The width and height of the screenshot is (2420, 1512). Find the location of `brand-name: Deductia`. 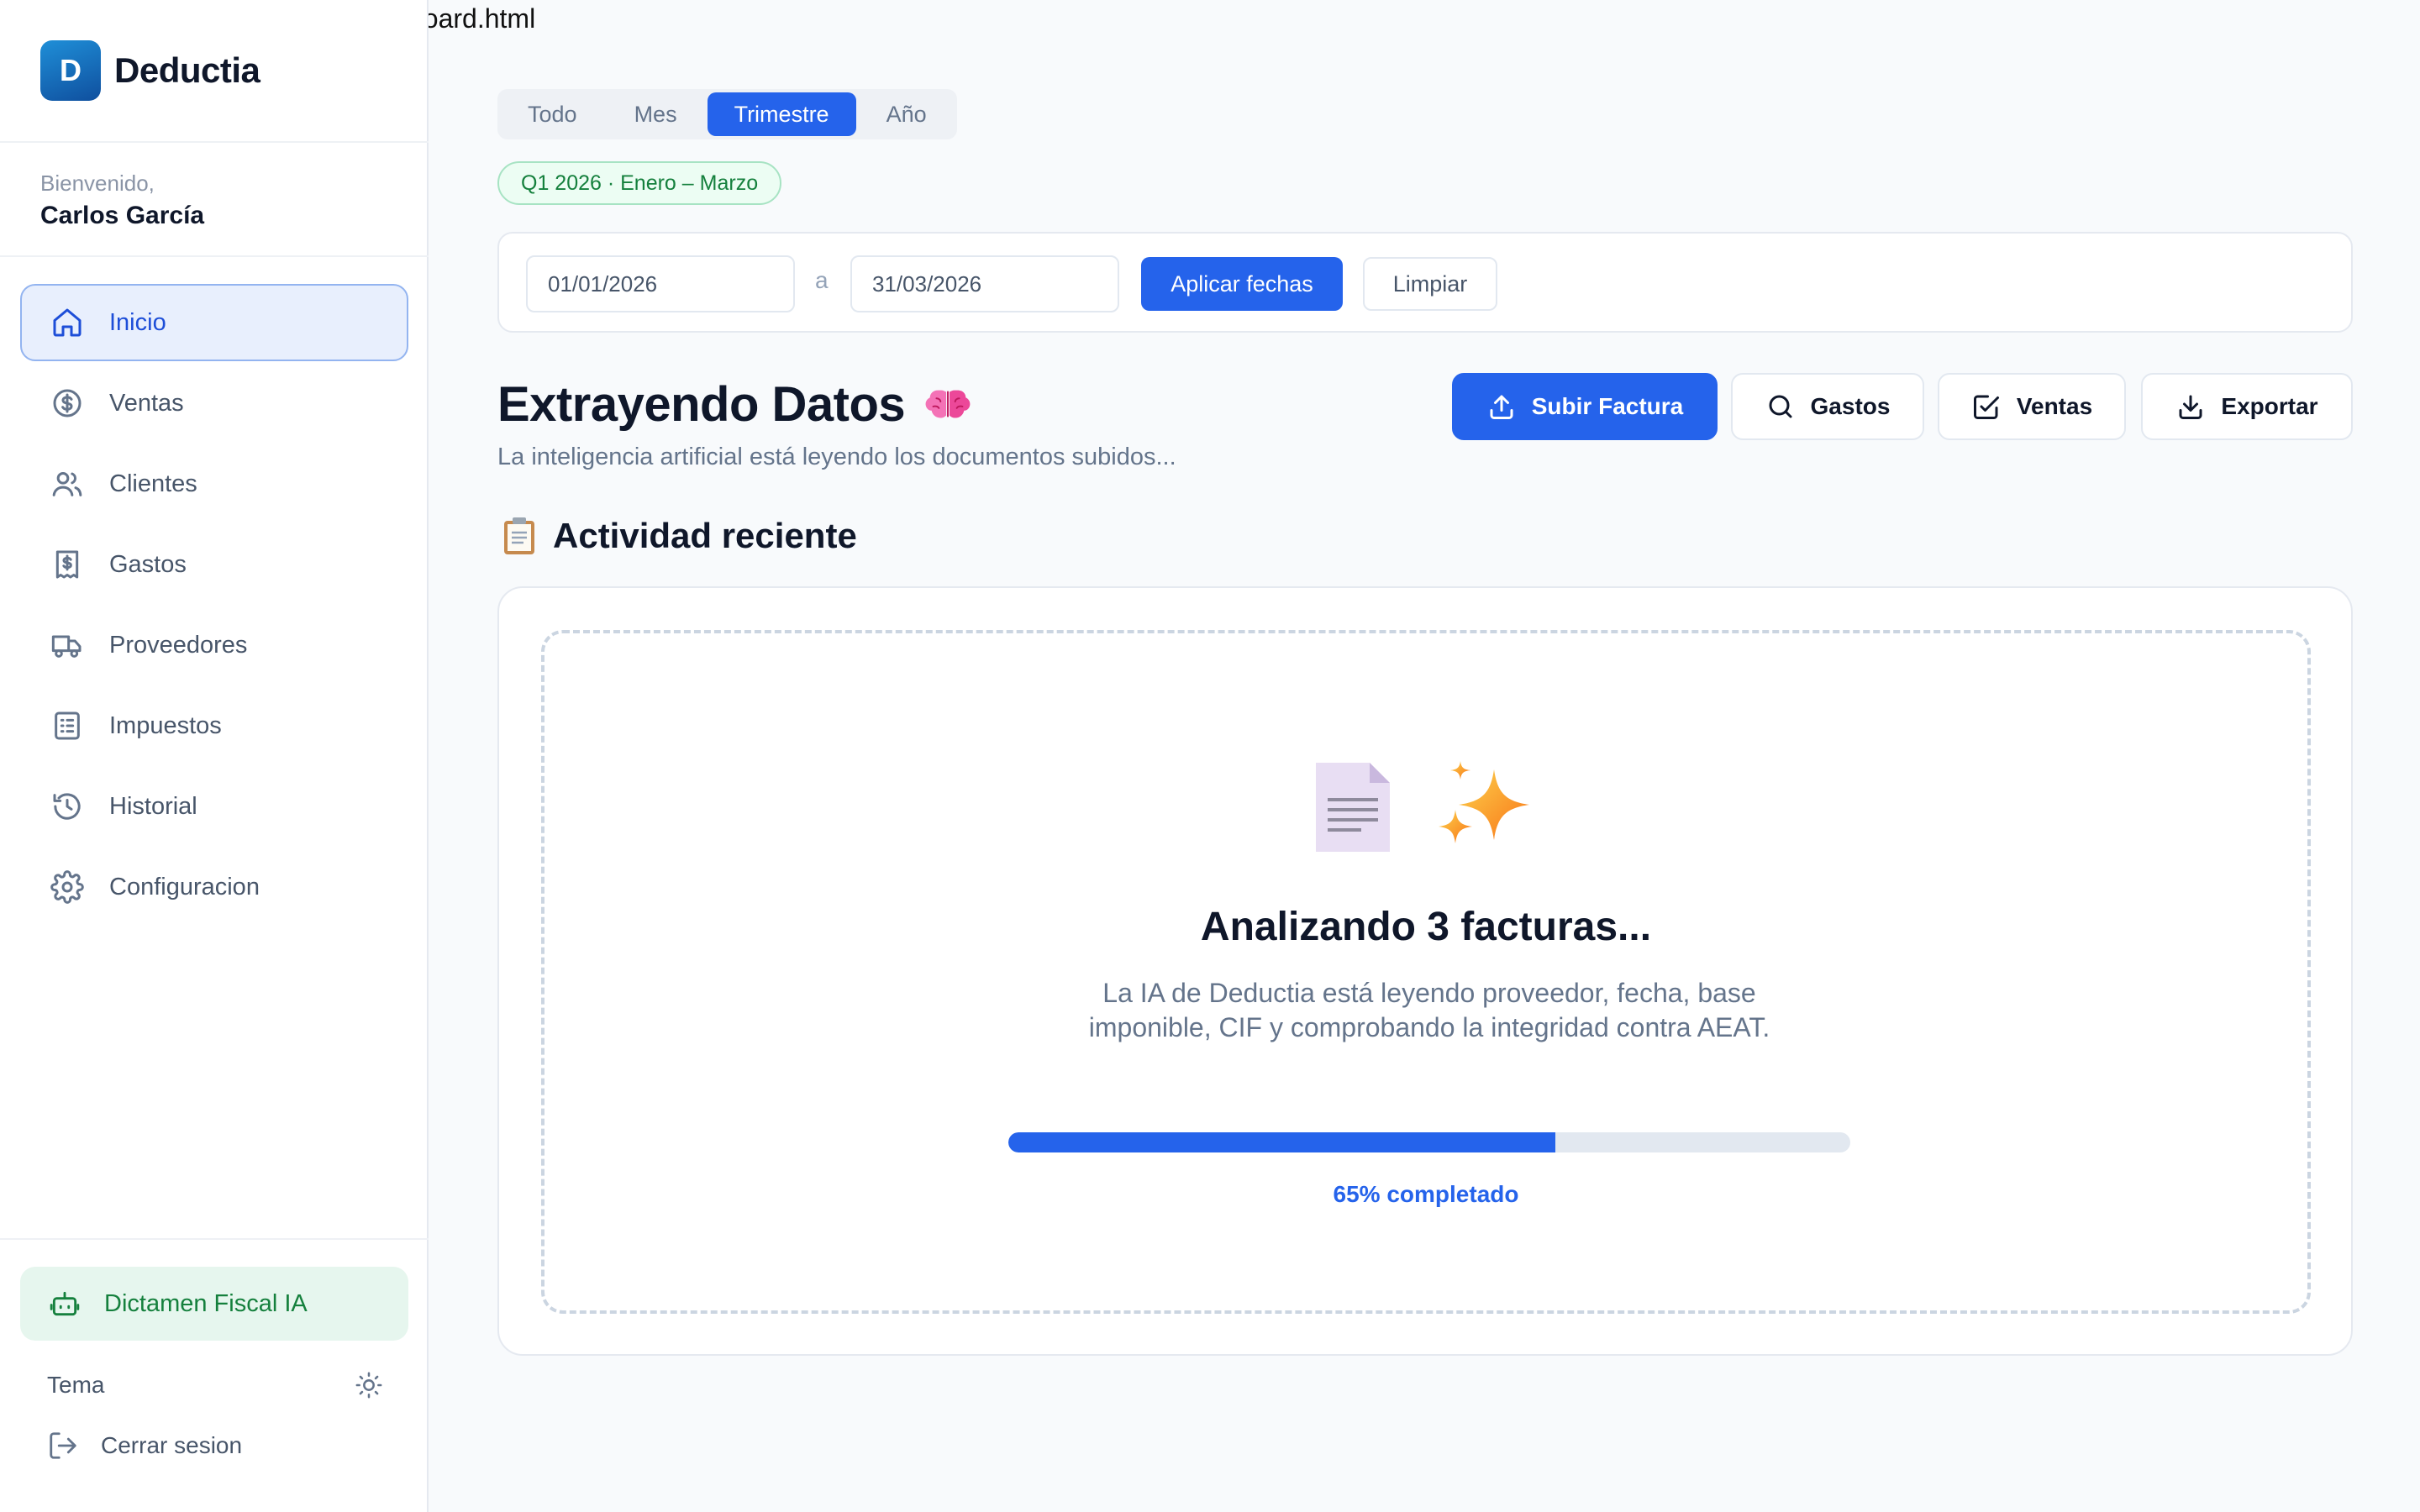

brand-name: Deductia is located at coordinates (187, 70).